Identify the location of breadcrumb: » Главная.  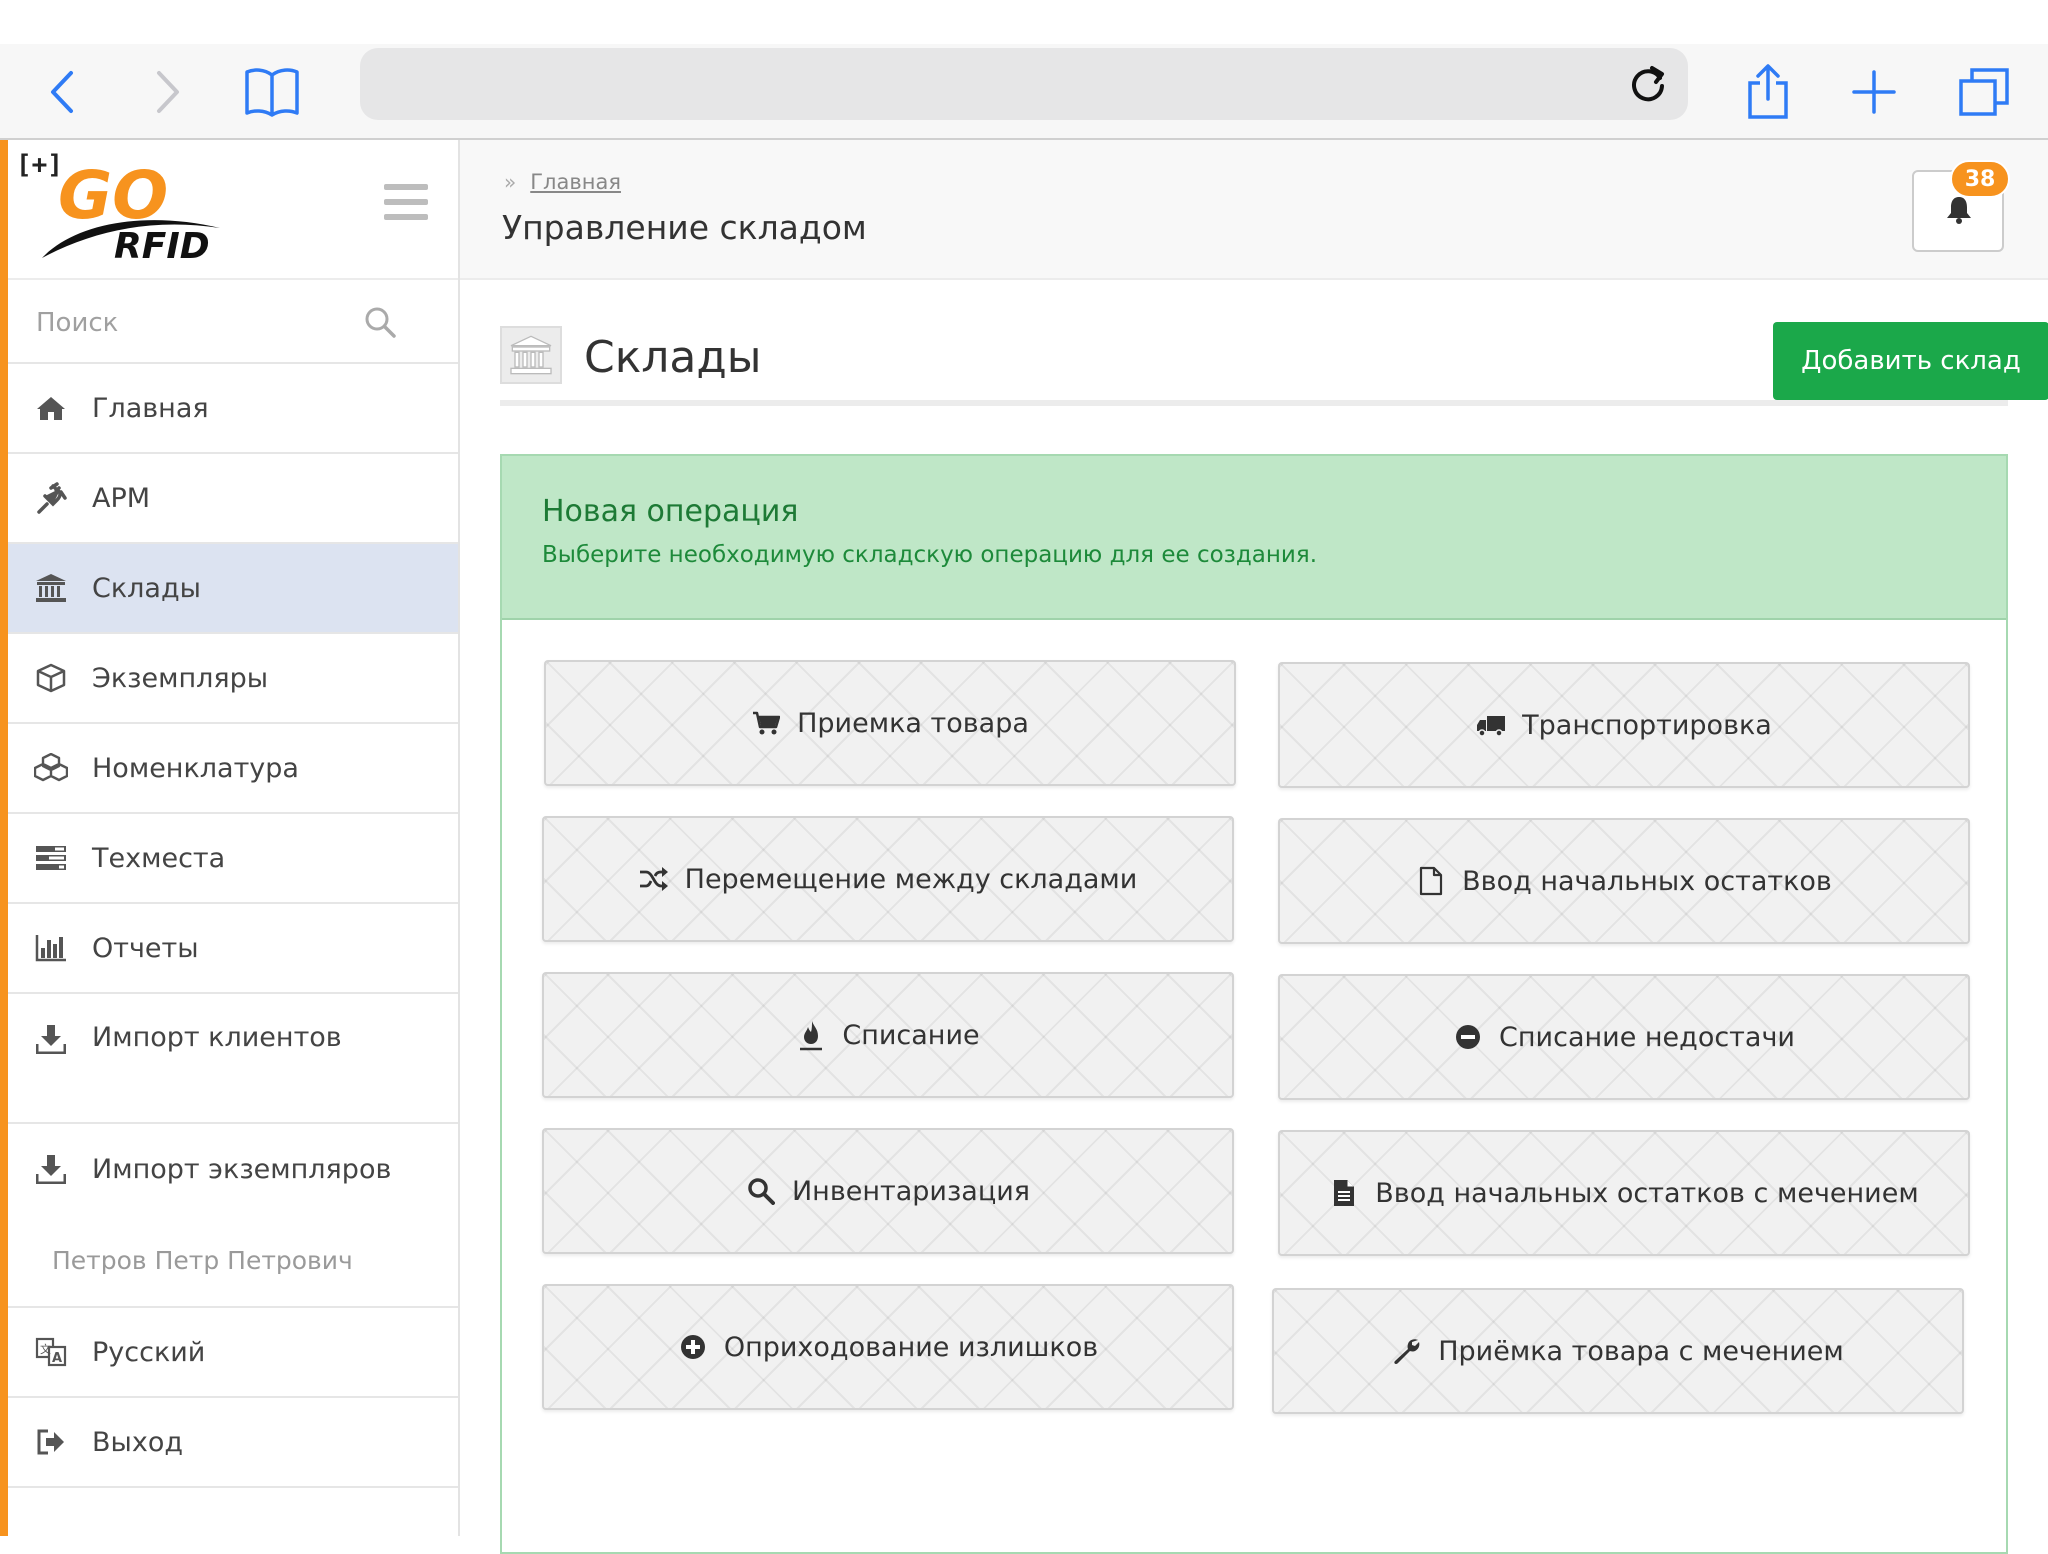
(562, 182).